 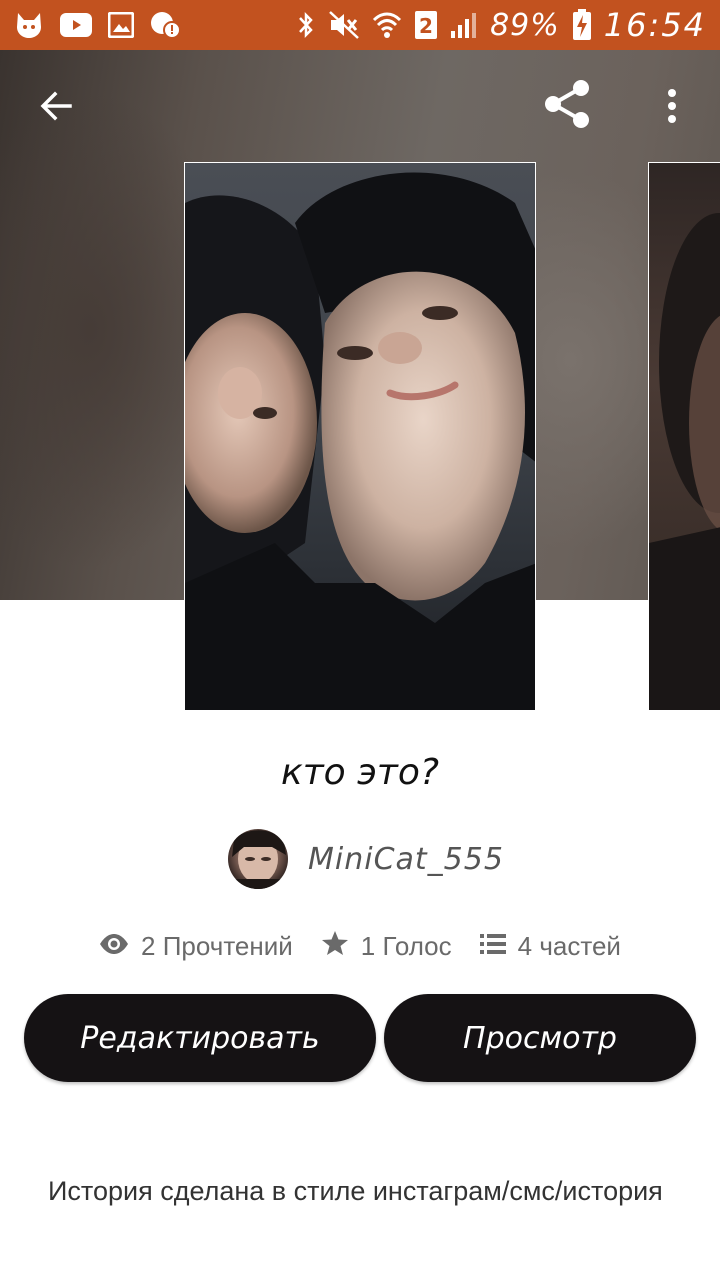 What do you see at coordinates (492, 946) in the screenshot?
I see `list-icon` at bounding box center [492, 946].